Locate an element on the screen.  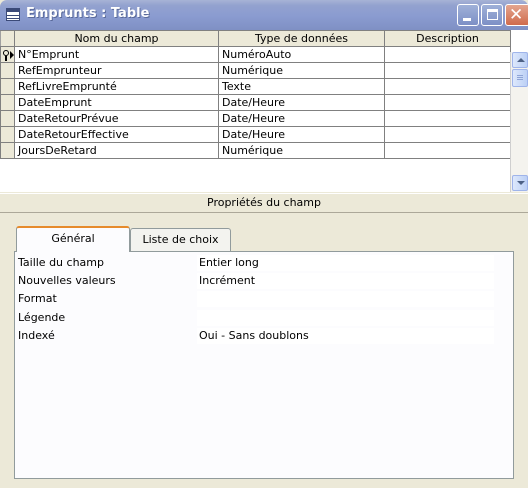
field-name-cell: JoursDeRetard is located at coordinates (116, 150).